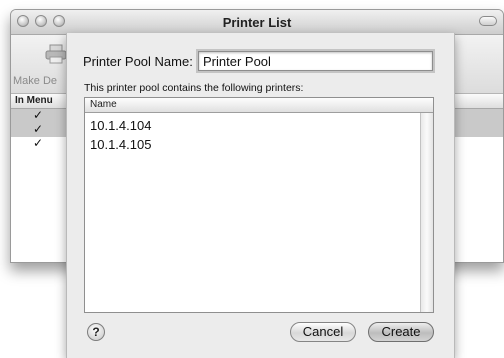 The image size is (504, 358). I want to click on pool-name-label: Printer Pool Name:, so click(138, 61).